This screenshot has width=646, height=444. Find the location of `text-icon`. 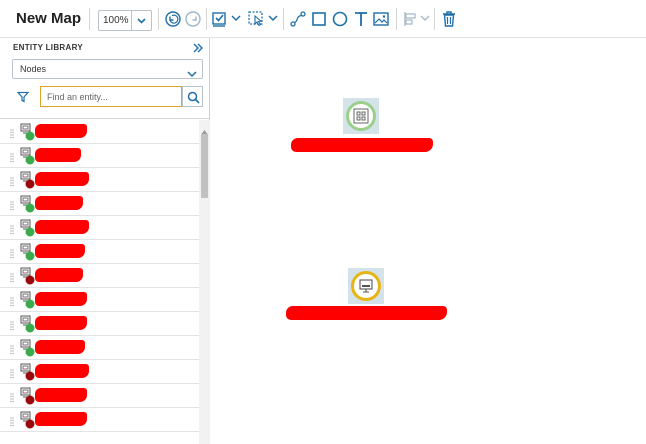

text-icon is located at coordinates (361, 19).